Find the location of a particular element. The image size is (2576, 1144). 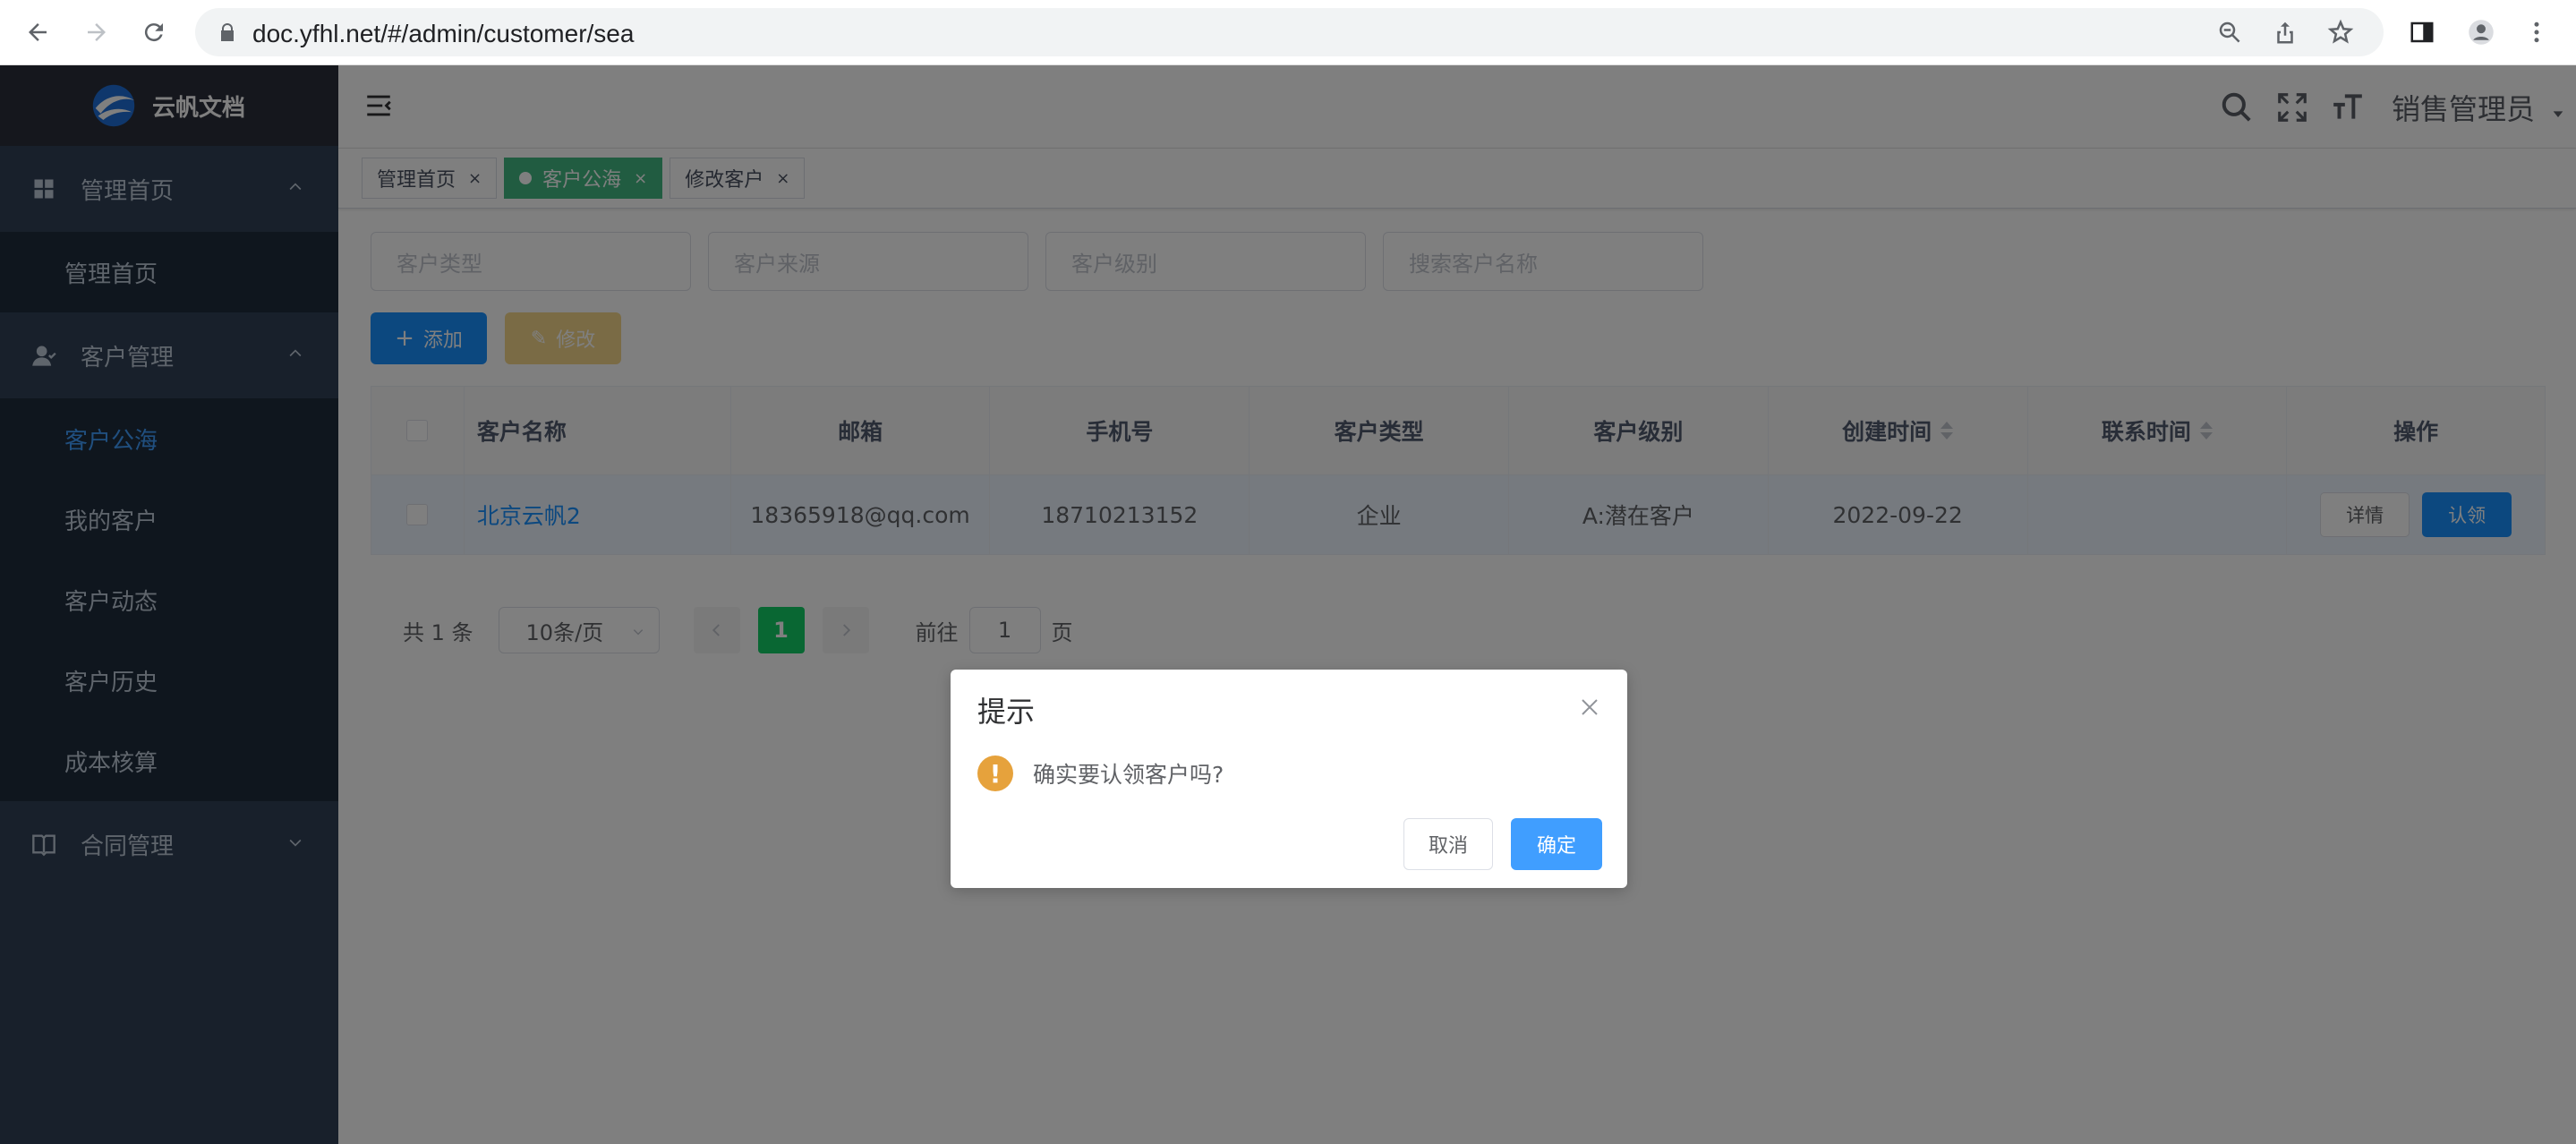

dialog-body: ! 确实要认领客户吗? is located at coordinates (1100, 773).